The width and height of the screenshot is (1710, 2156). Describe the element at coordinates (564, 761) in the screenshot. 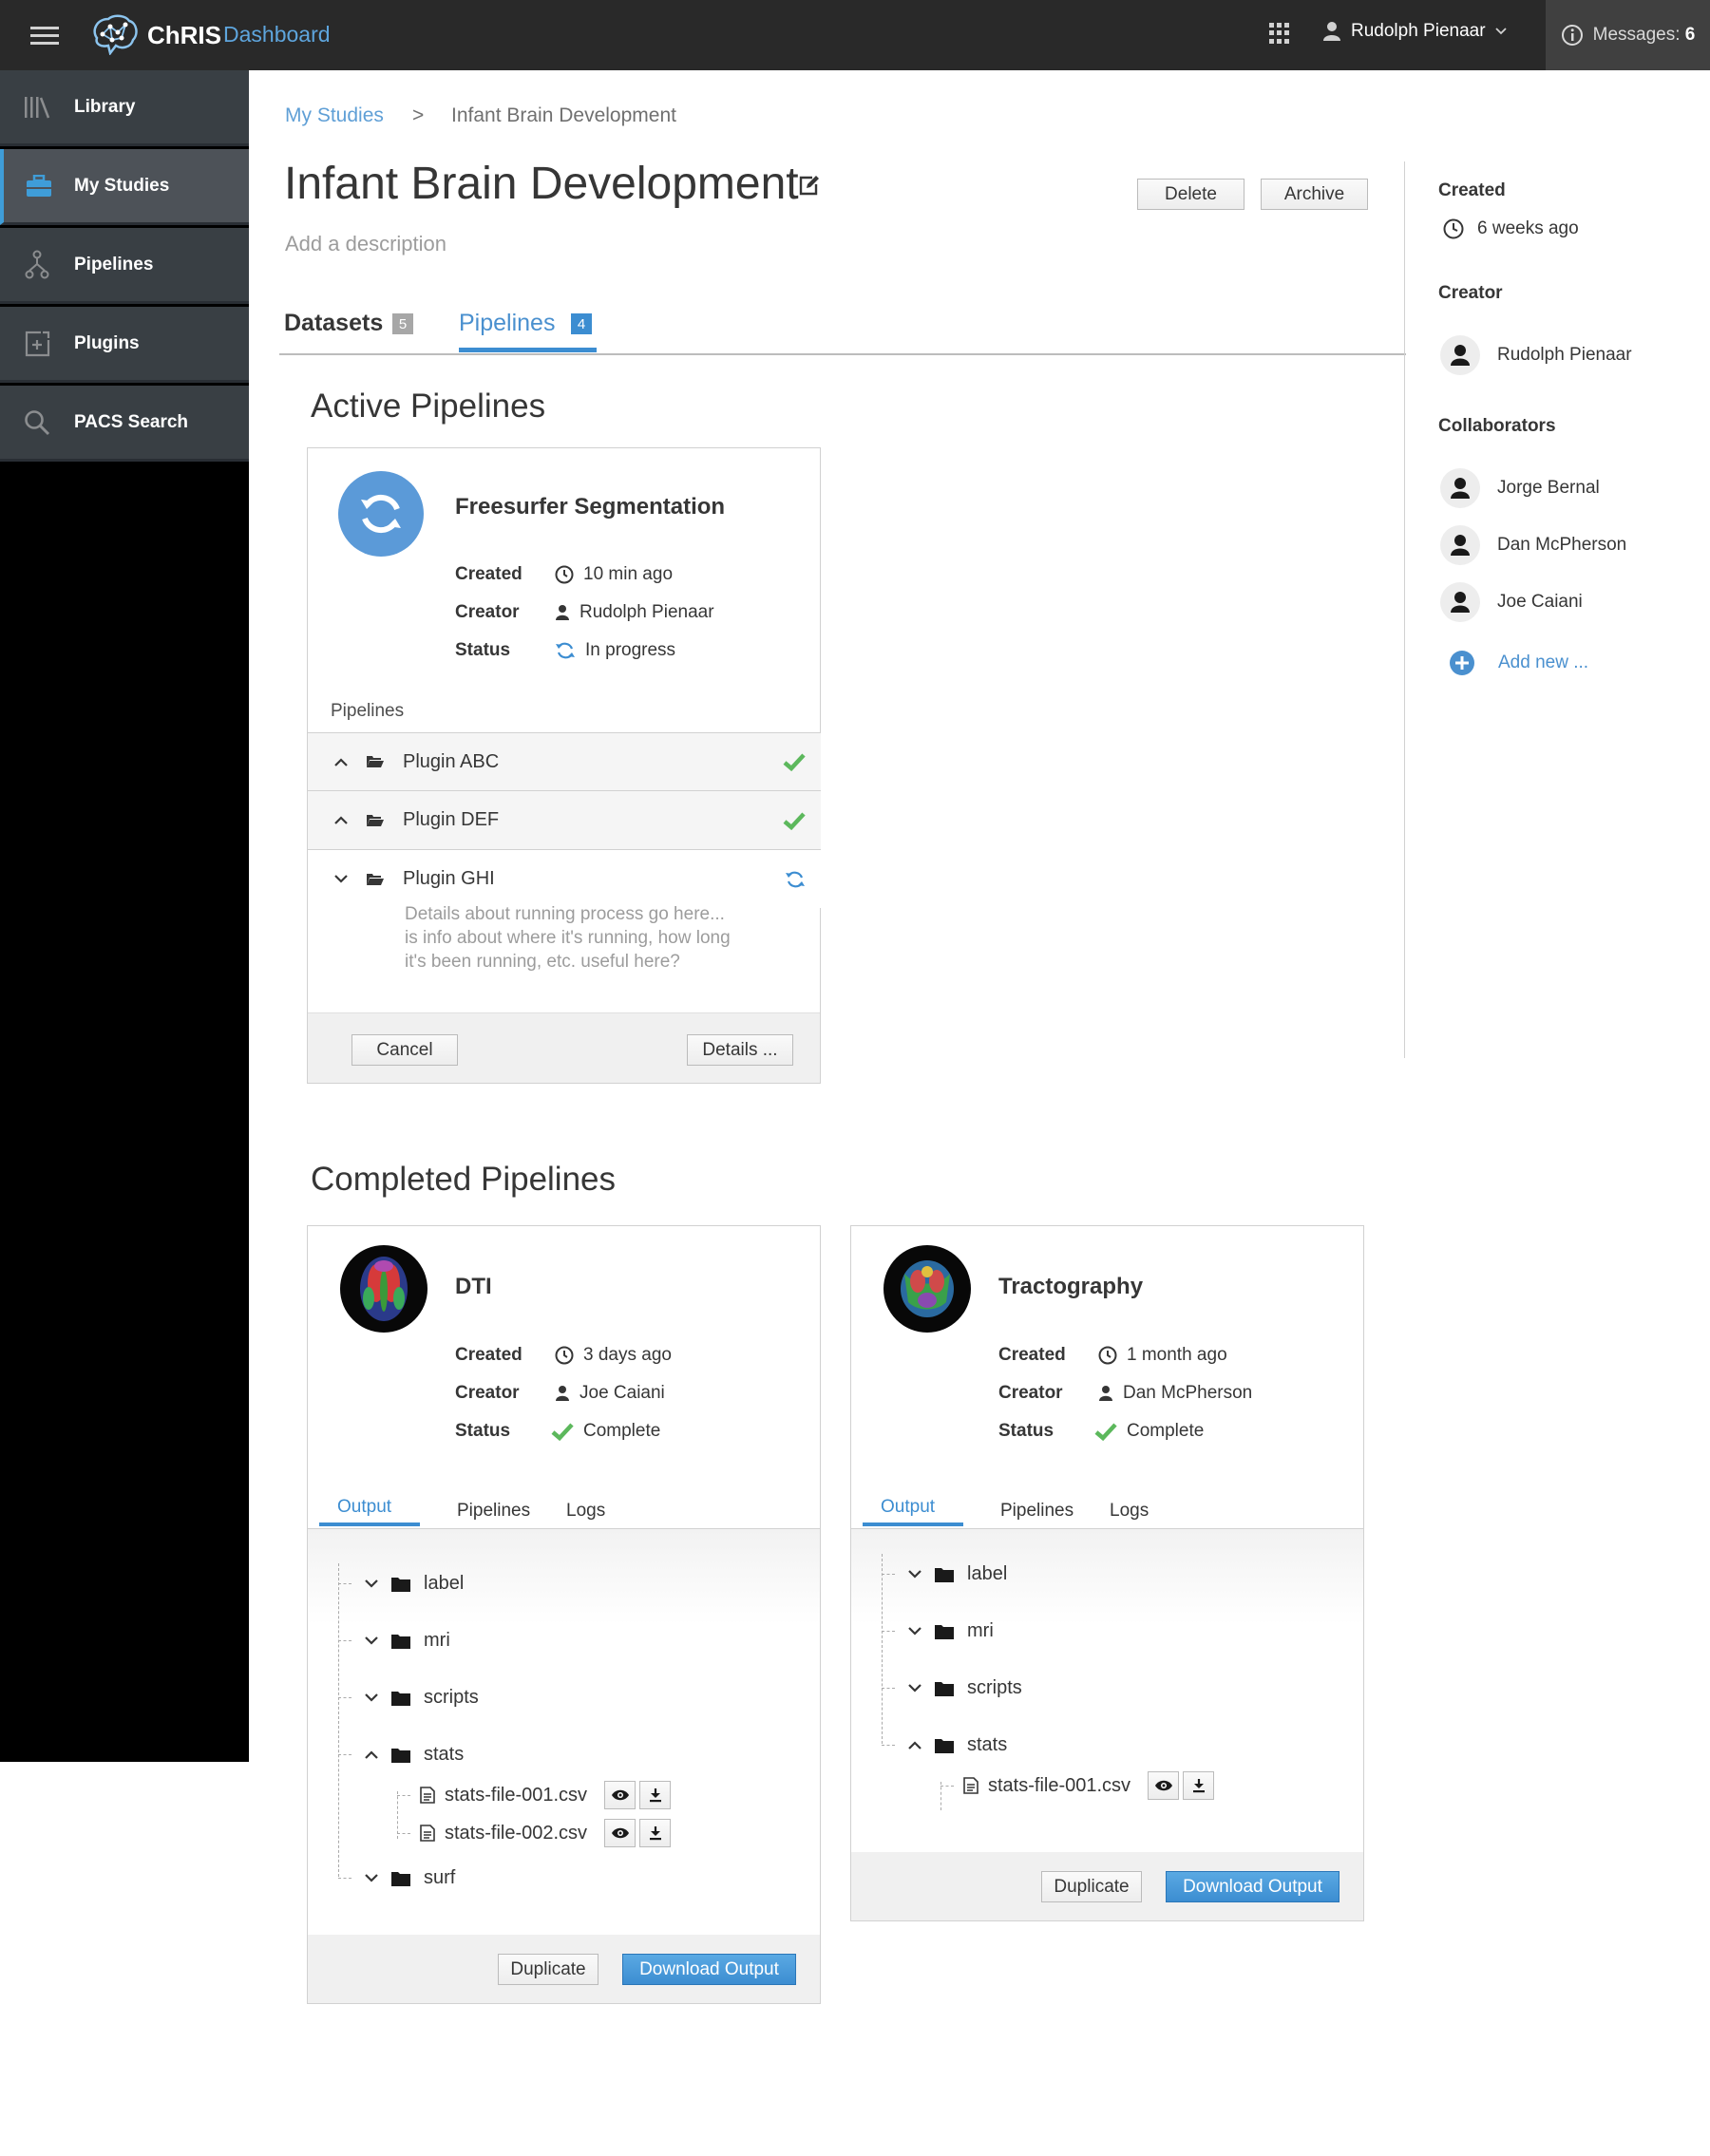

I see `plugin-row: Plugin ABC` at that location.